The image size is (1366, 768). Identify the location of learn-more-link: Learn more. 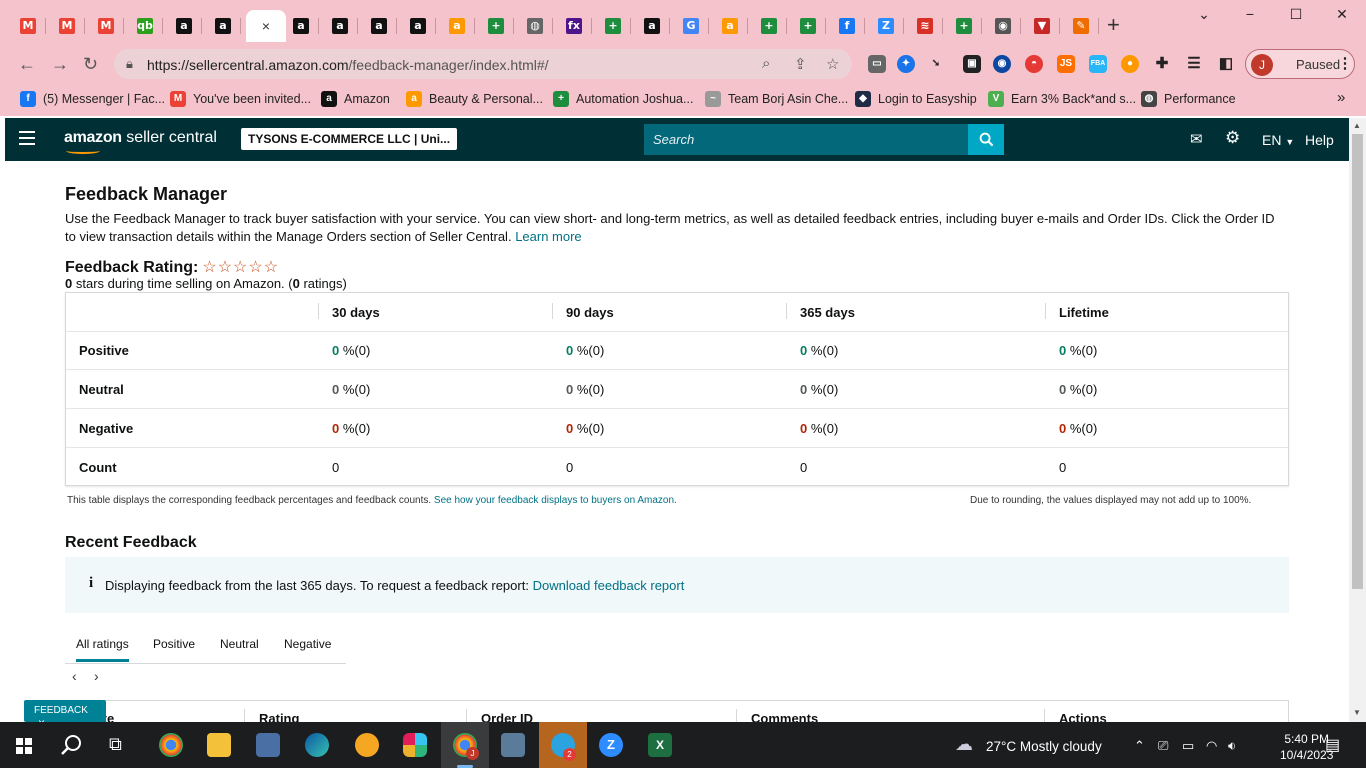
(548, 236).